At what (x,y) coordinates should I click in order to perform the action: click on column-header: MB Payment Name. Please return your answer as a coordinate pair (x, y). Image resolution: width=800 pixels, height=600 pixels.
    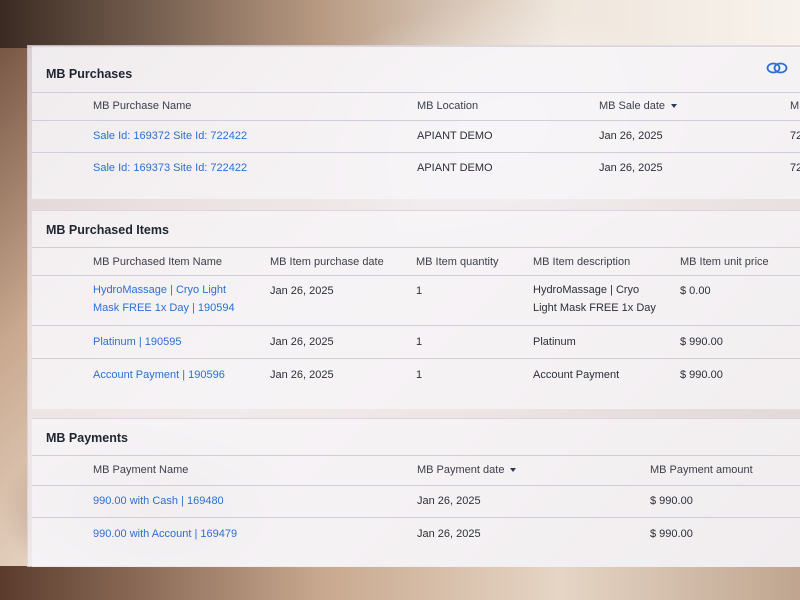
    Looking at the image, I should click on (140, 470).